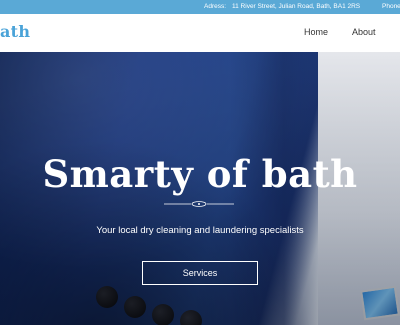 This screenshot has width=400, height=325. What do you see at coordinates (200, 174) in the screenshot?
I see `hero-title: Smarty of bath` at bounding box center [200, 174].